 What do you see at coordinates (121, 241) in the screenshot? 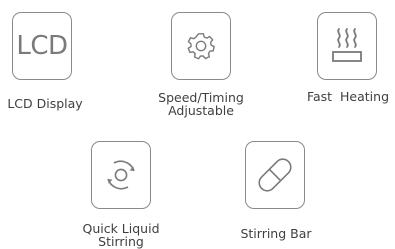
I see `quick-liquid-stirring-label-line2: Stirring` at bounding box center [121, 241].